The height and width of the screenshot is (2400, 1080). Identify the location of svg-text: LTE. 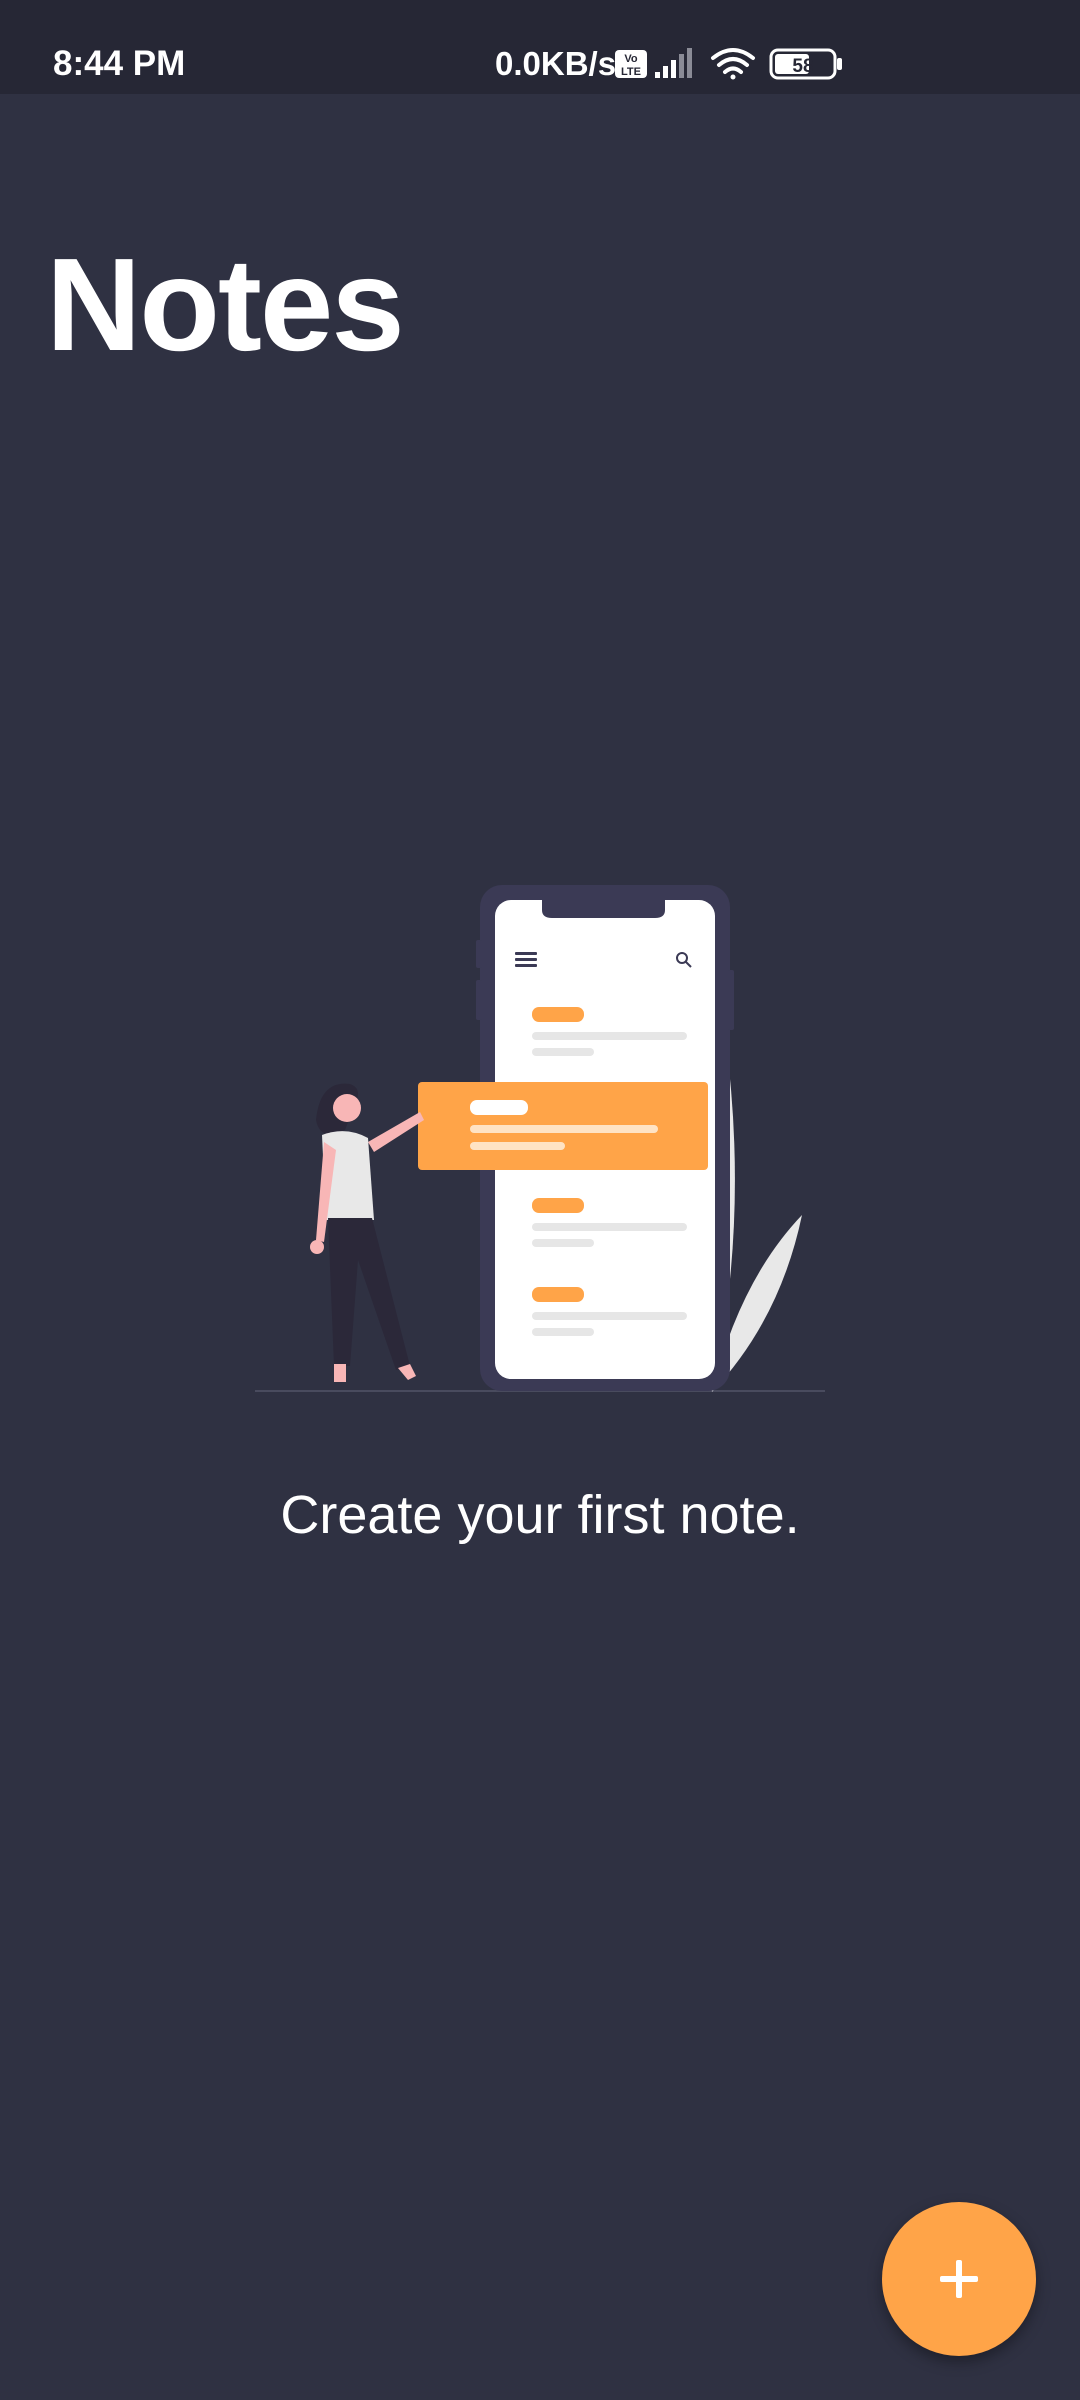
(631, 72).